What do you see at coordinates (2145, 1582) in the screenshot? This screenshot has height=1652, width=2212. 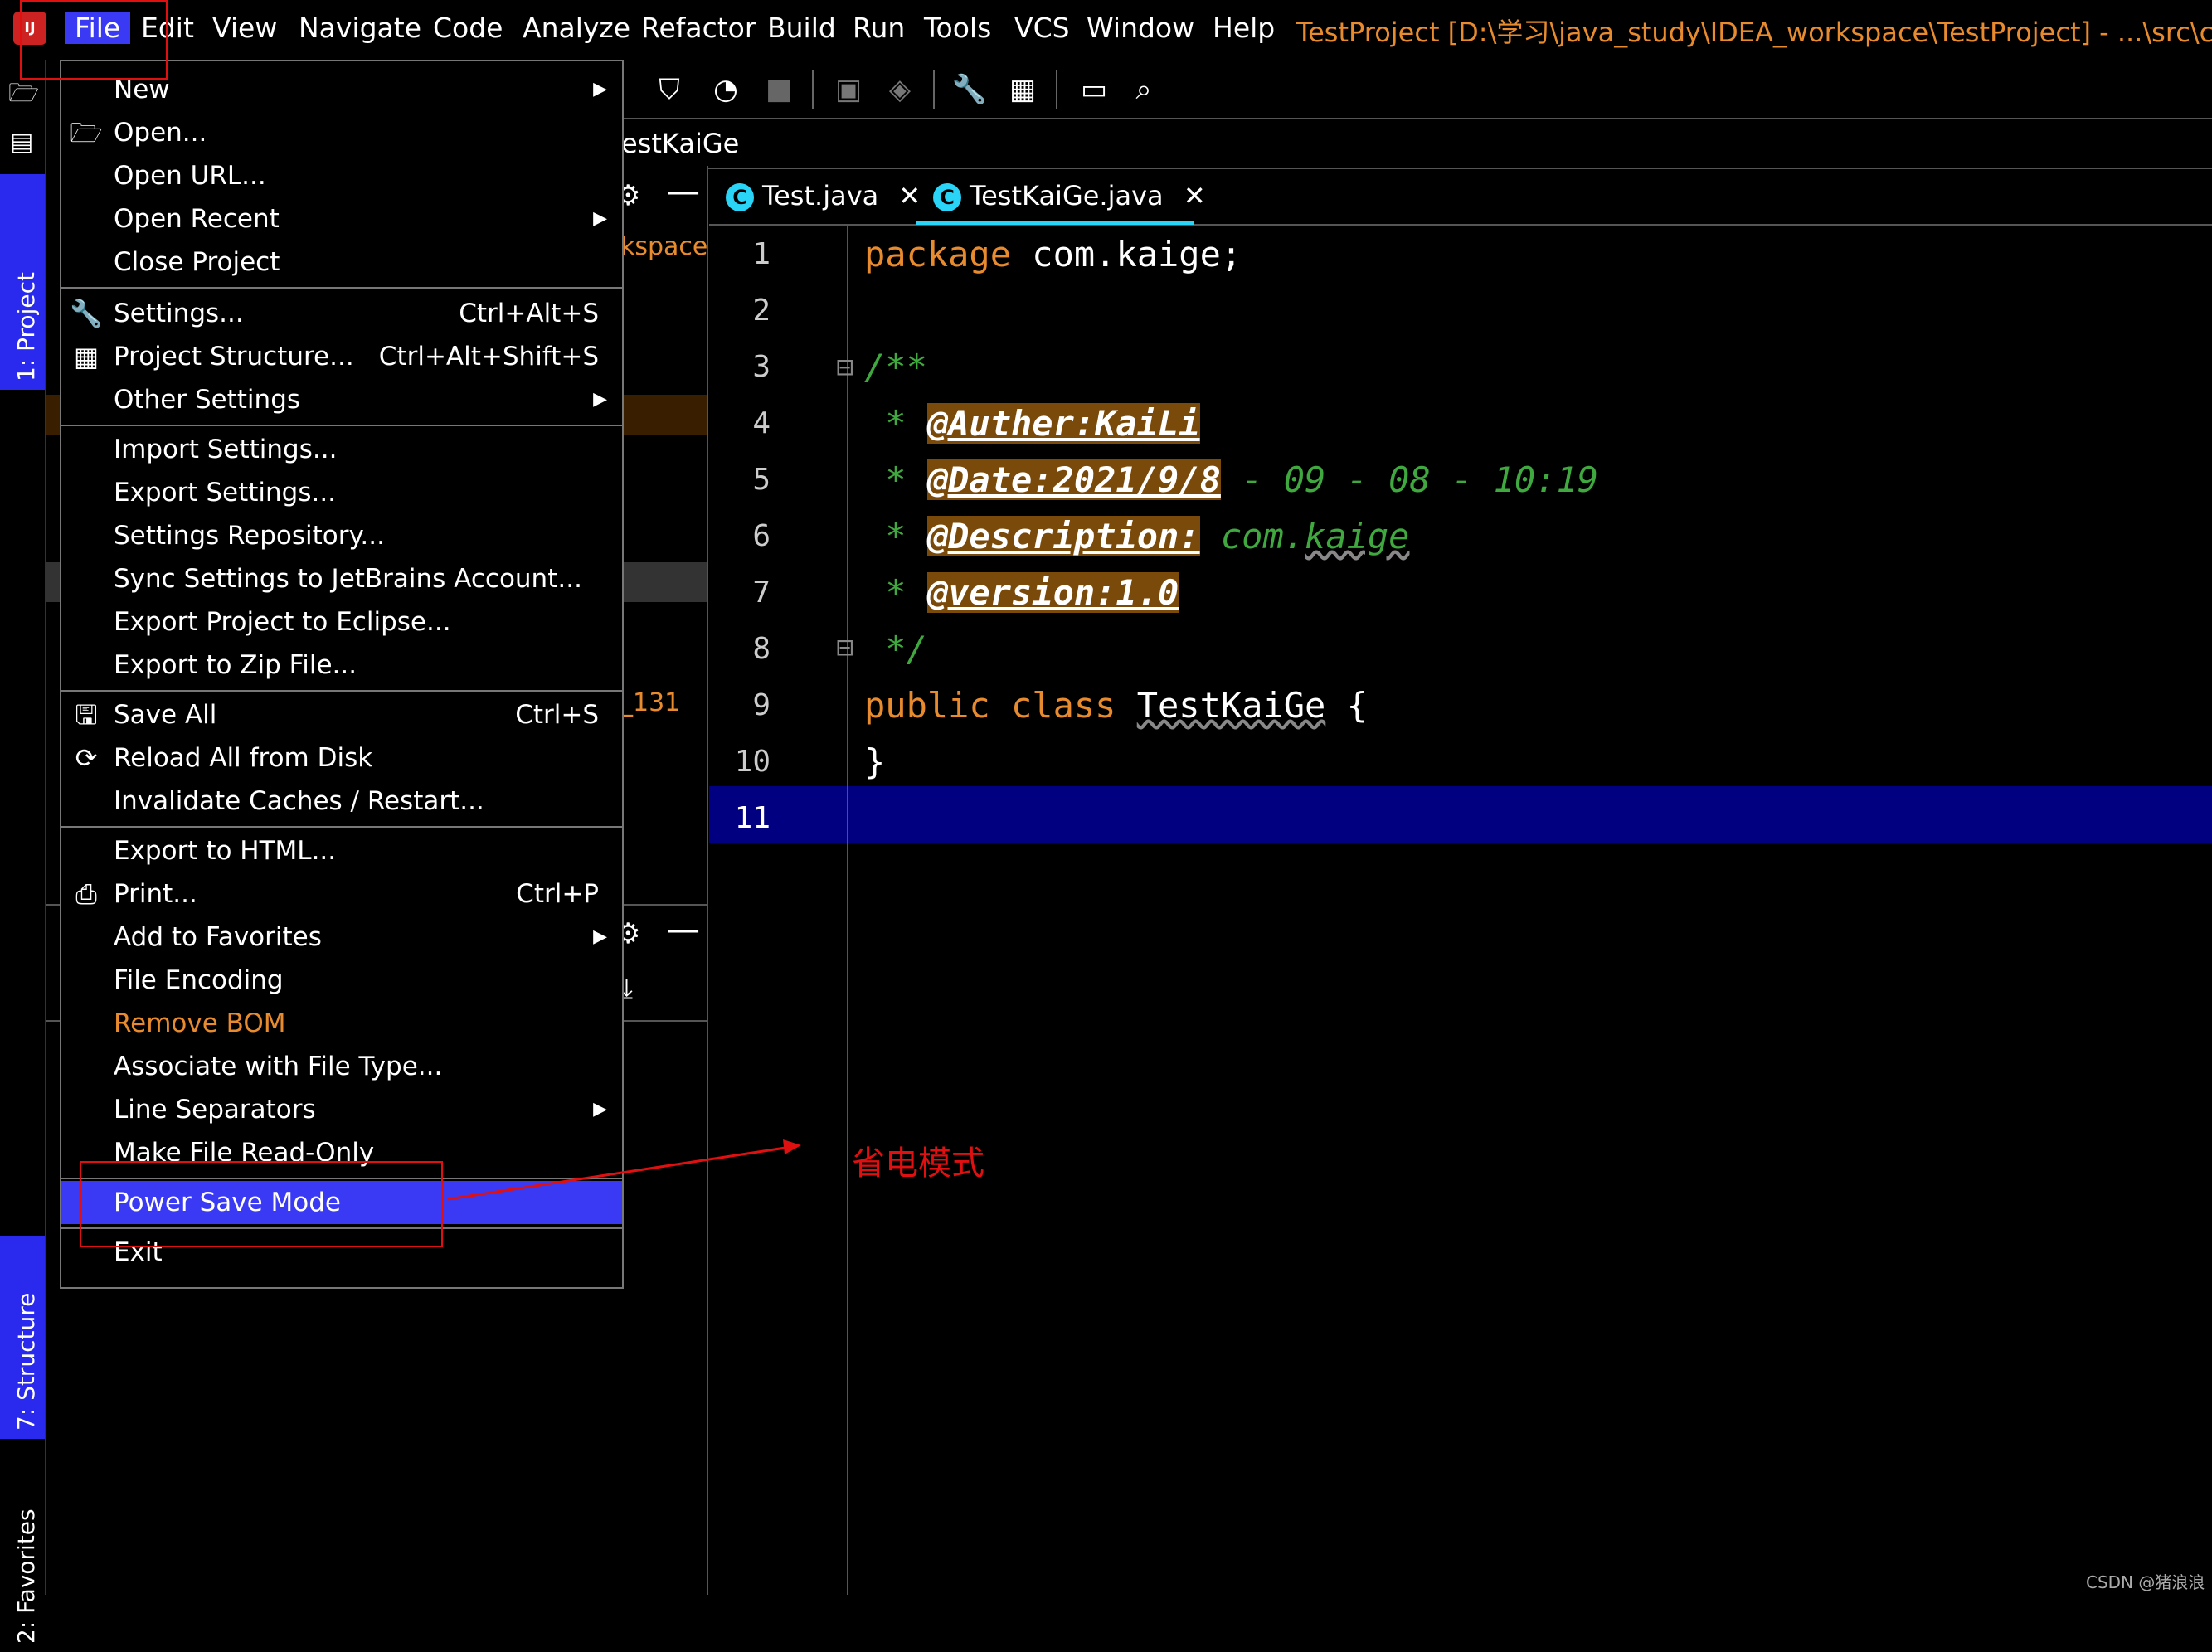 I see `watermark: CSDN @猪浪浪` at bounding box center [2145, 1582].